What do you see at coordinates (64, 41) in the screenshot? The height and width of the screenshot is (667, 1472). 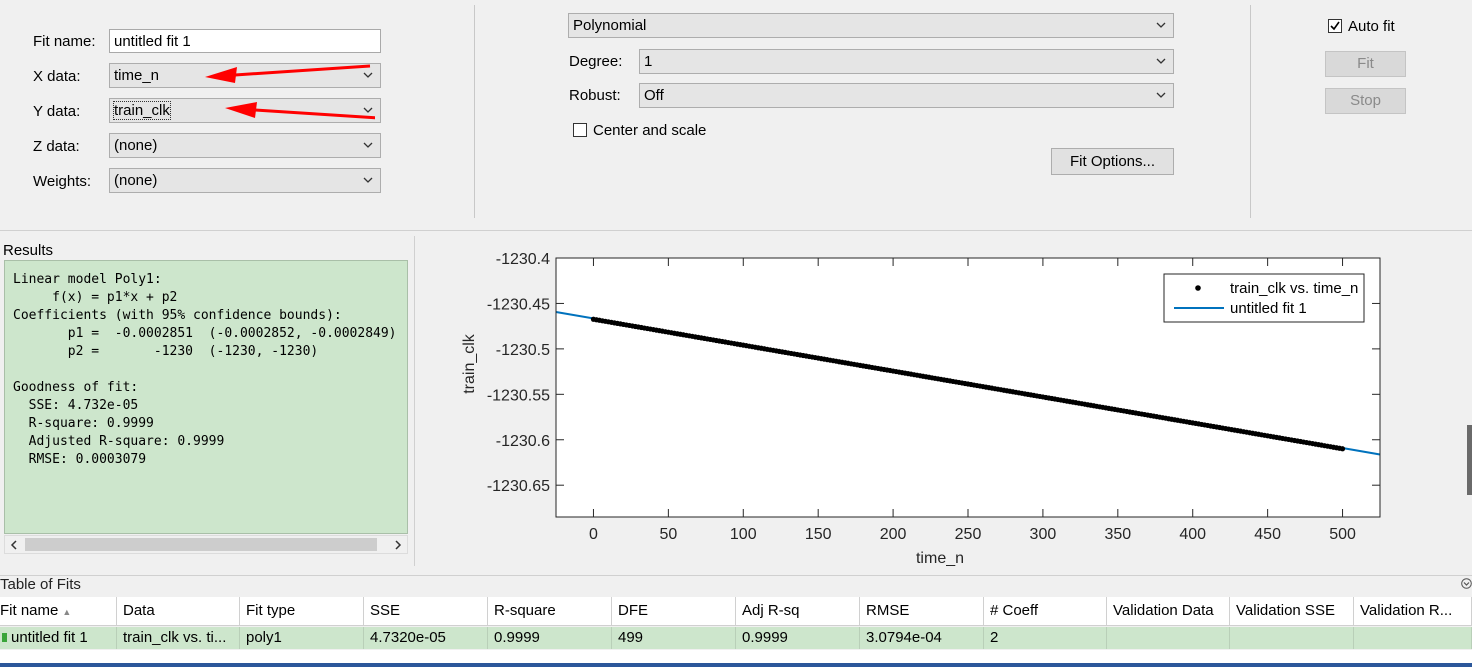 I see `fit-name-label: Fit name:` at bounding box center [64, 41].